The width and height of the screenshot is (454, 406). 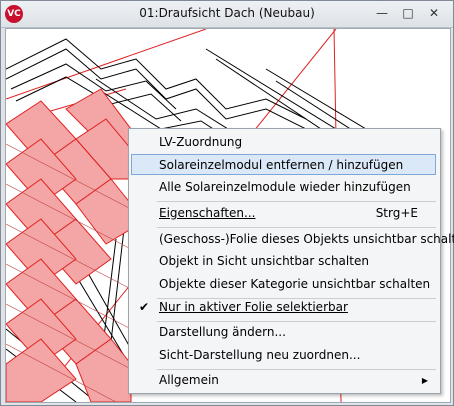 I want to click on checkmark-icon: ✔, so click(x=144, y=307).